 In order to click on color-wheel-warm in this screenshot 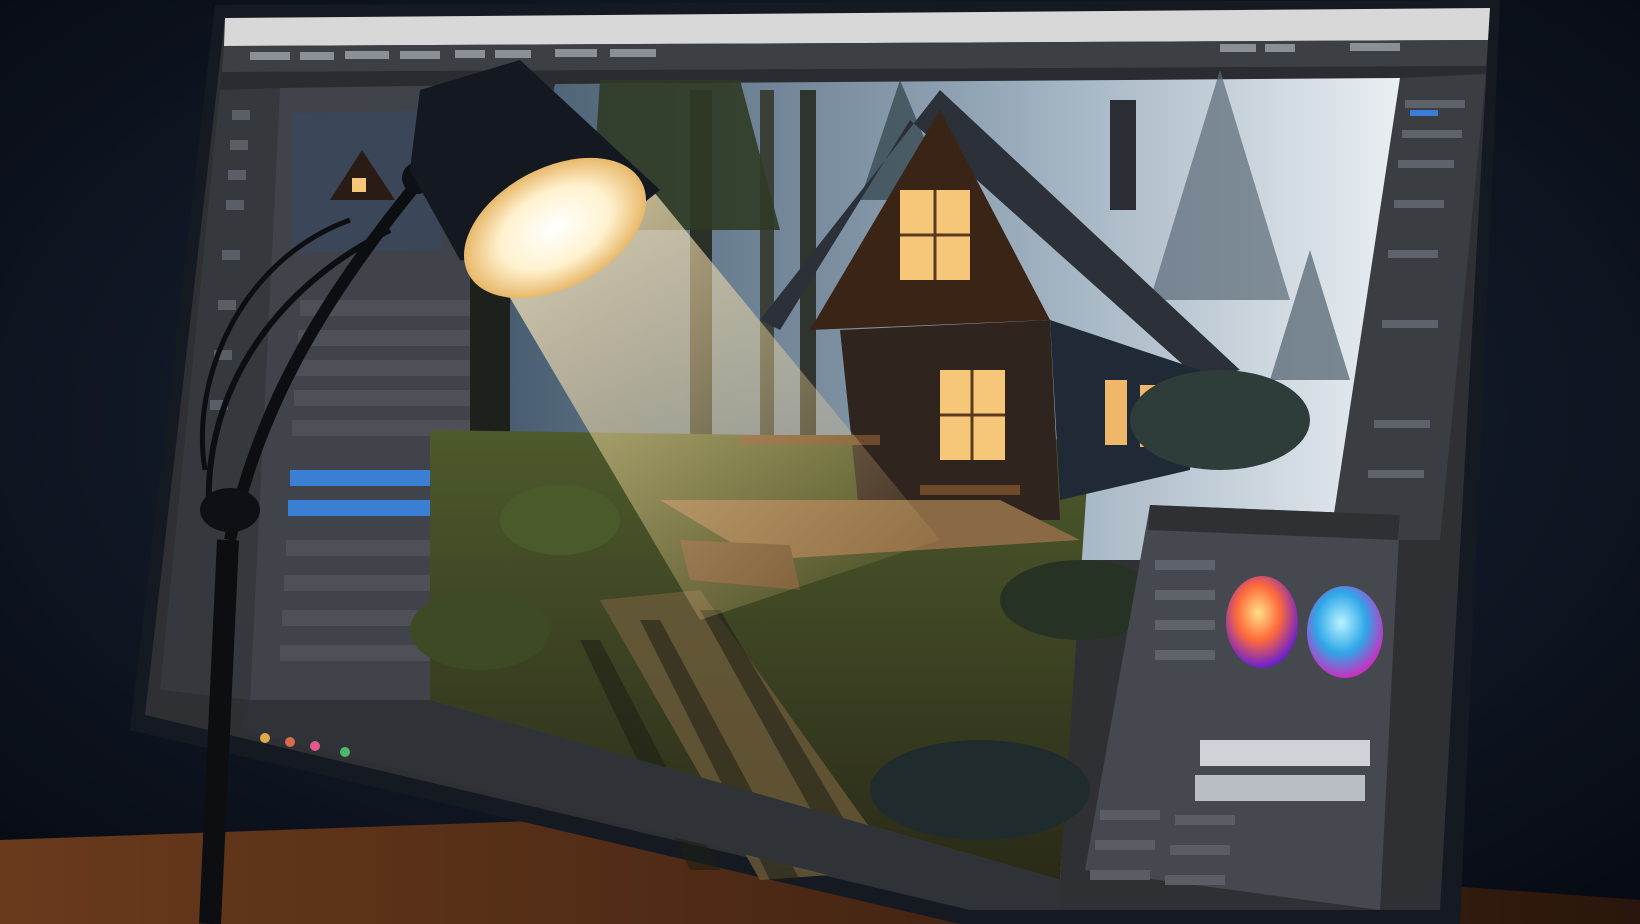, I will do `click(1262, 622)`.